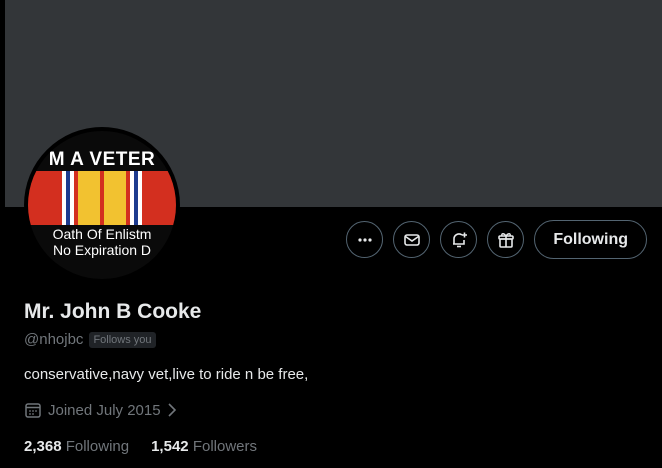  I want to click on avatar-top-text: M A VETER, so click(102, 159).